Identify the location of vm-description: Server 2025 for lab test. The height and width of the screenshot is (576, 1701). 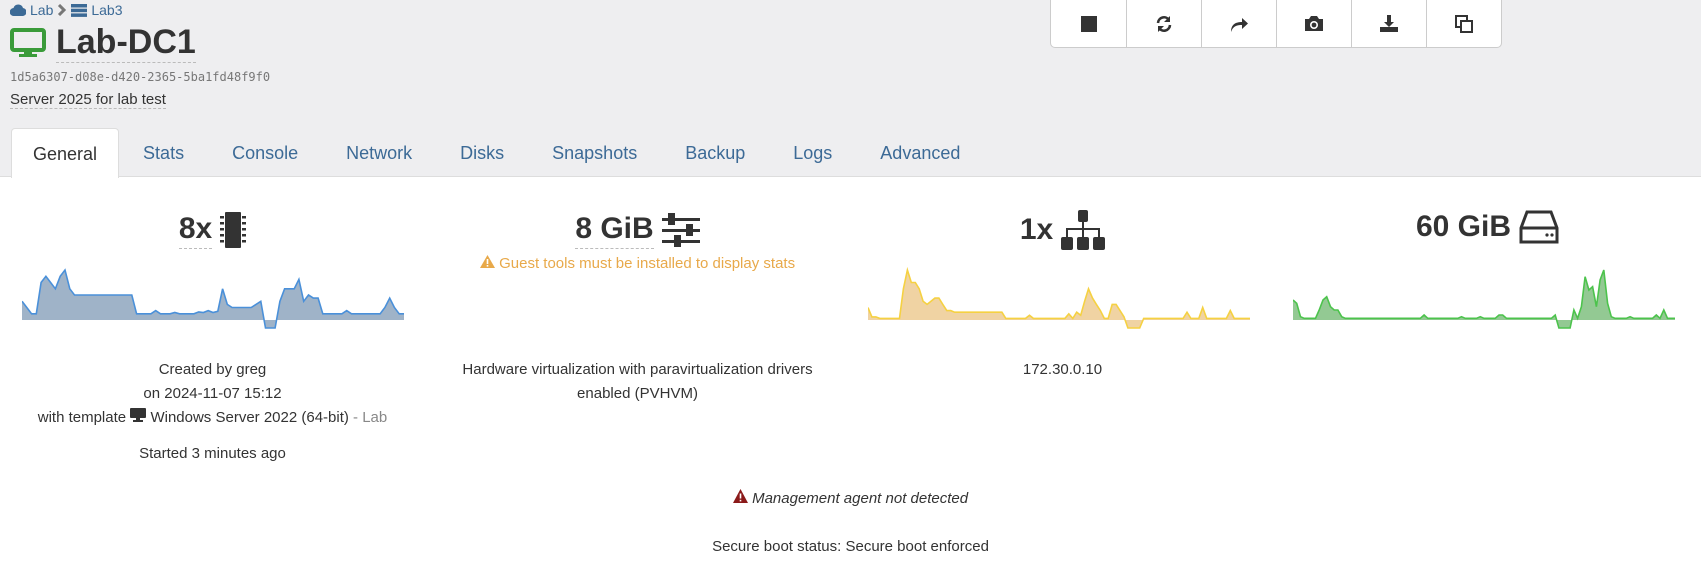
(88, 100).